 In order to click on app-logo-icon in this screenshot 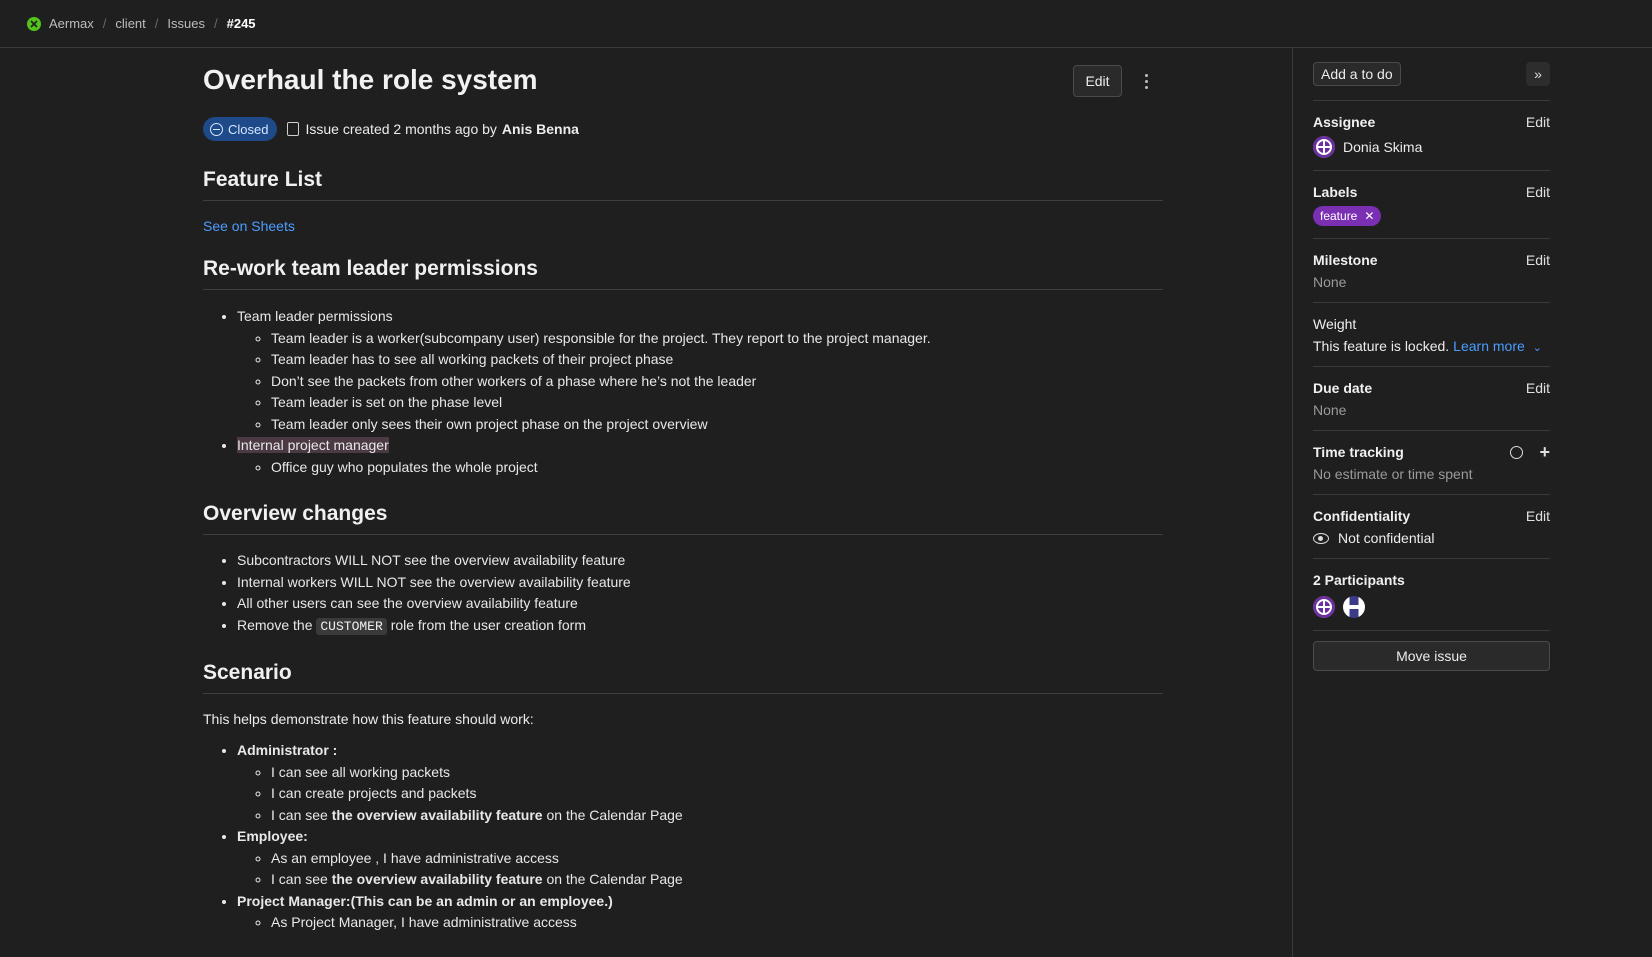, I will do `click(34, 23)`.